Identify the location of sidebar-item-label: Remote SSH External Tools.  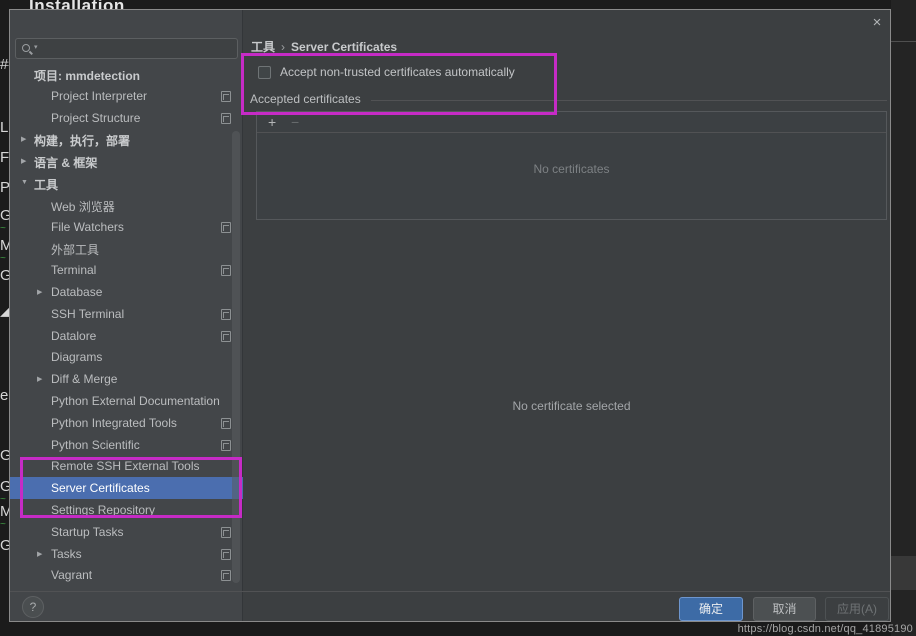
(125, 466).